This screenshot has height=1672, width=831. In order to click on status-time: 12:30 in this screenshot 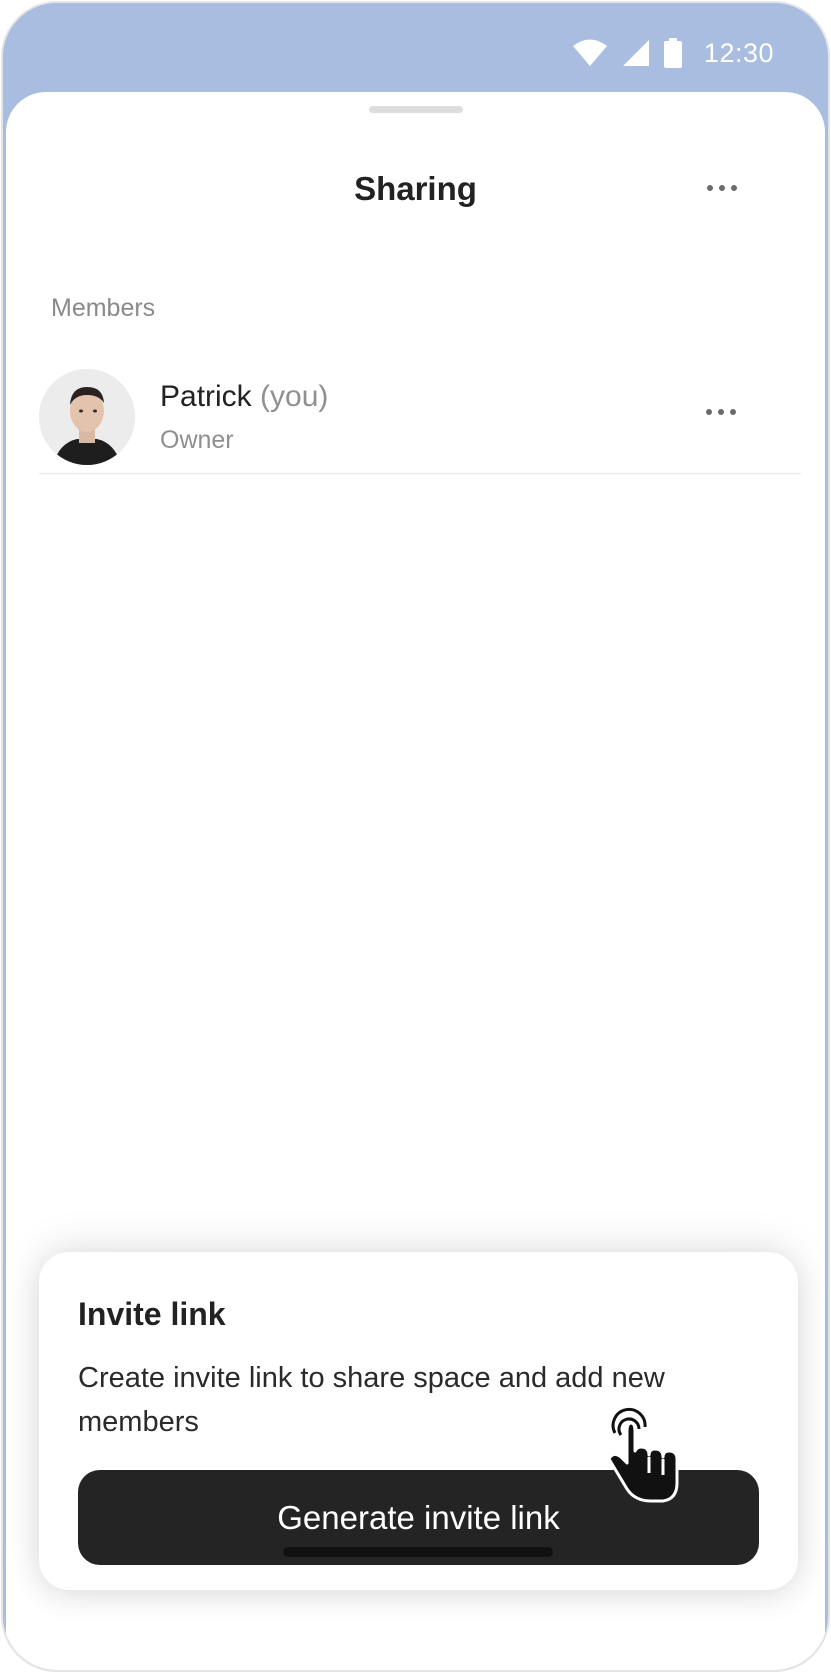, I will do `click(738, 52)`.